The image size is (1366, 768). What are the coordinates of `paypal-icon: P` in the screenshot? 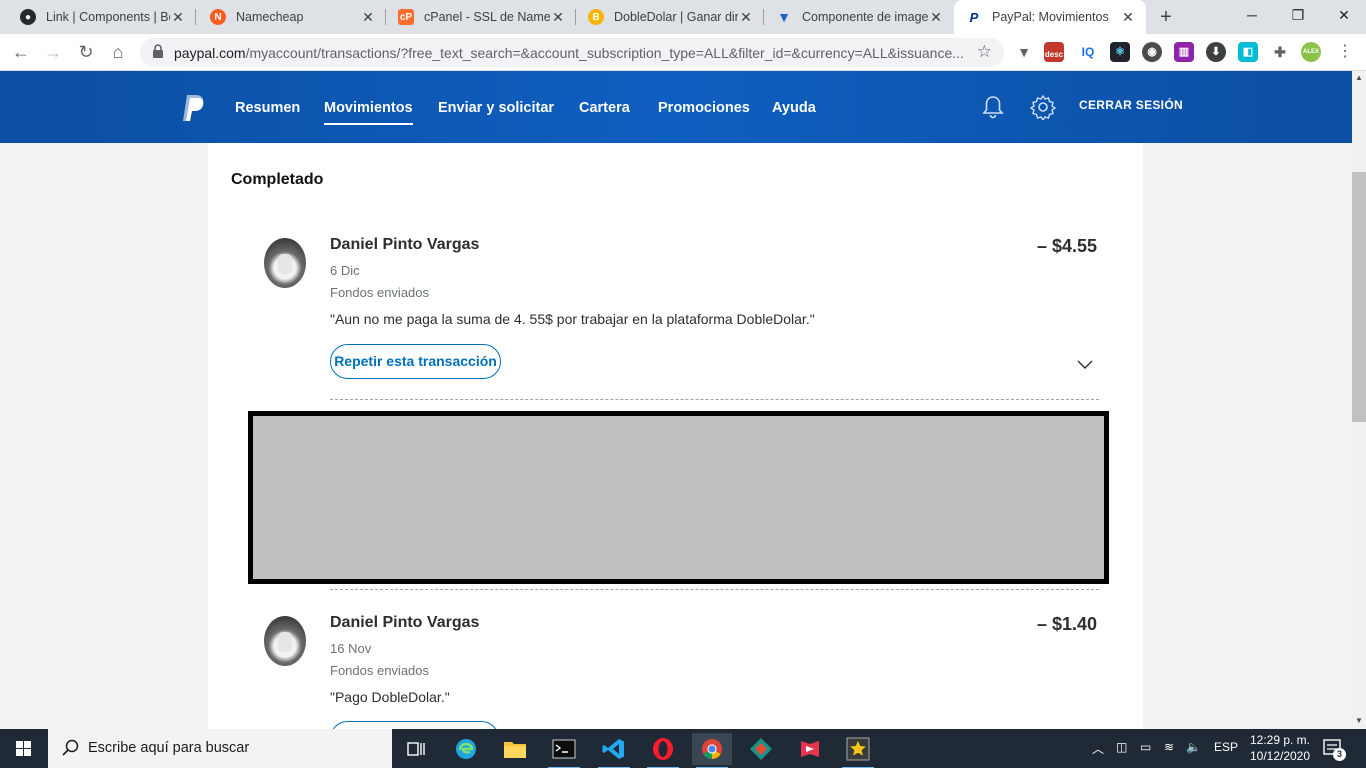 It's located at (974, 17).